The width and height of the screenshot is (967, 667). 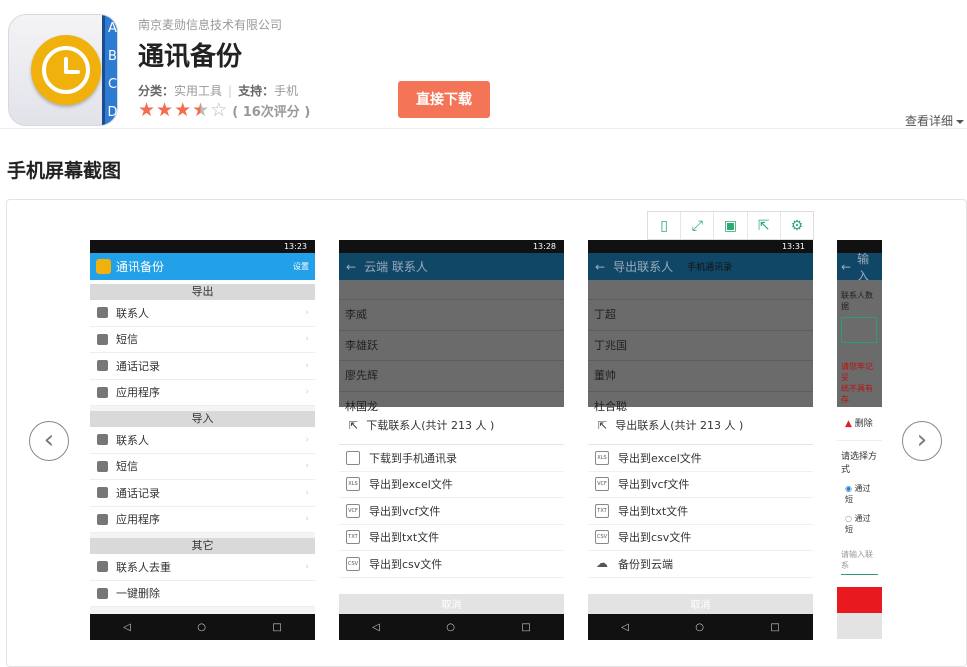 I want to click on person-icon, so click(x=102, y=440).